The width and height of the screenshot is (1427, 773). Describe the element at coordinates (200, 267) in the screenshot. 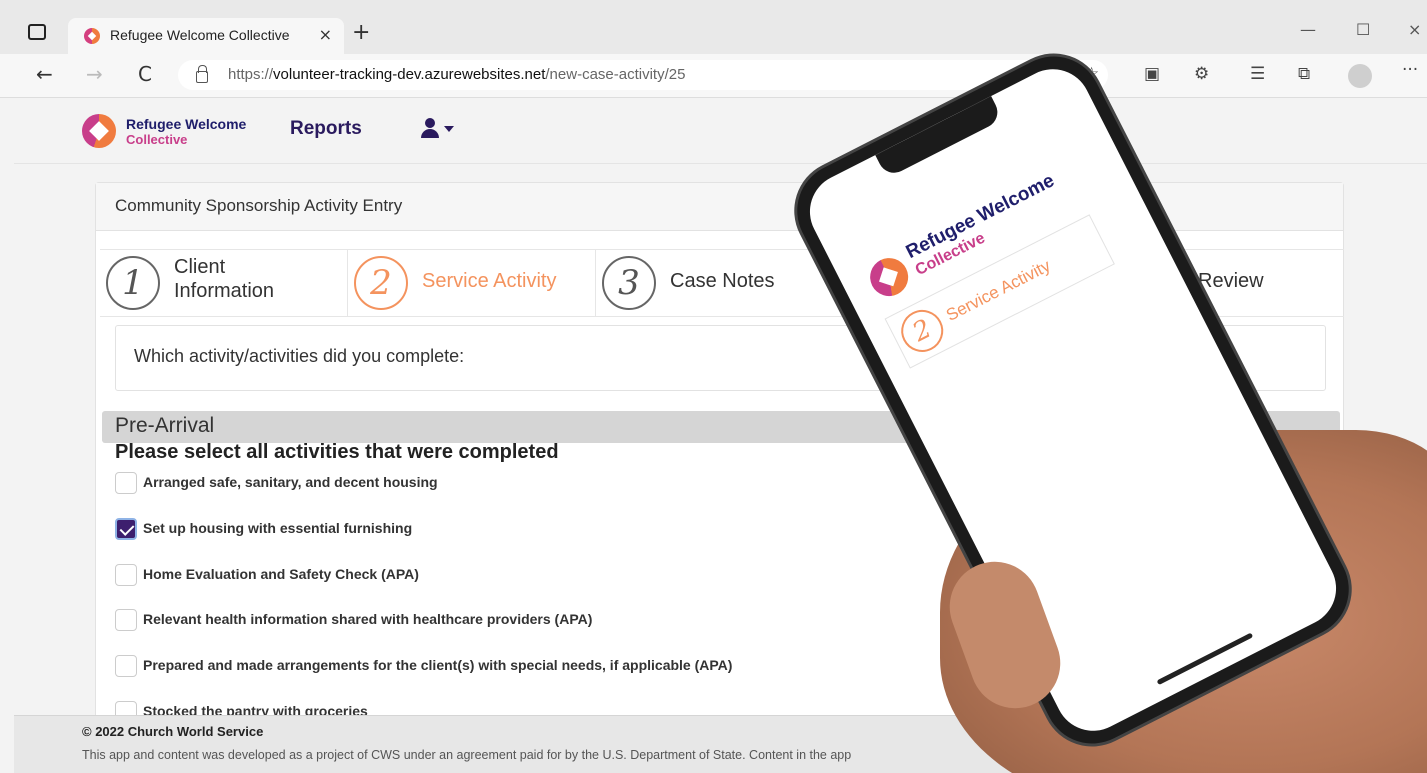

I see `step-label: Client` at that location.